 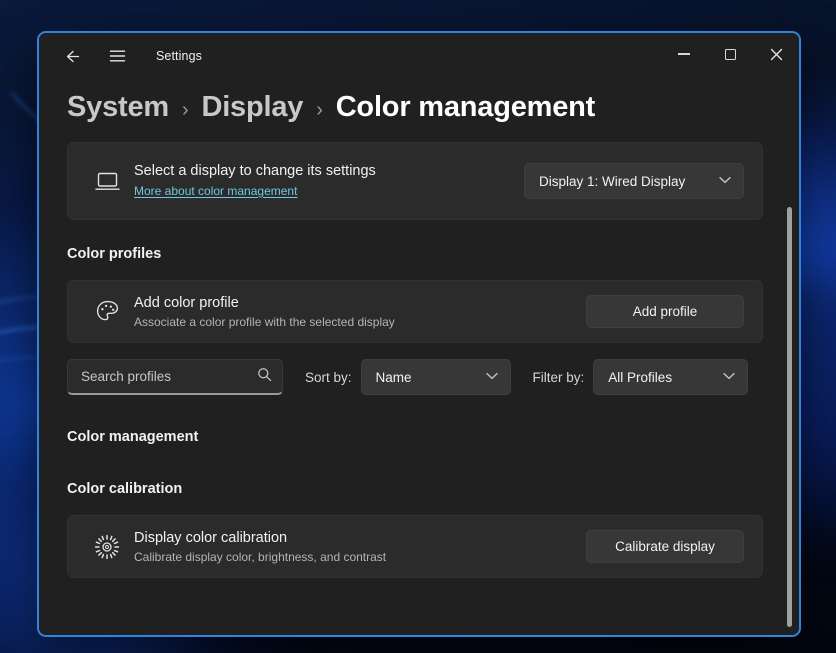 I want to click on calibrate-display-button: Calibrate display, so click(x=665, y=546).